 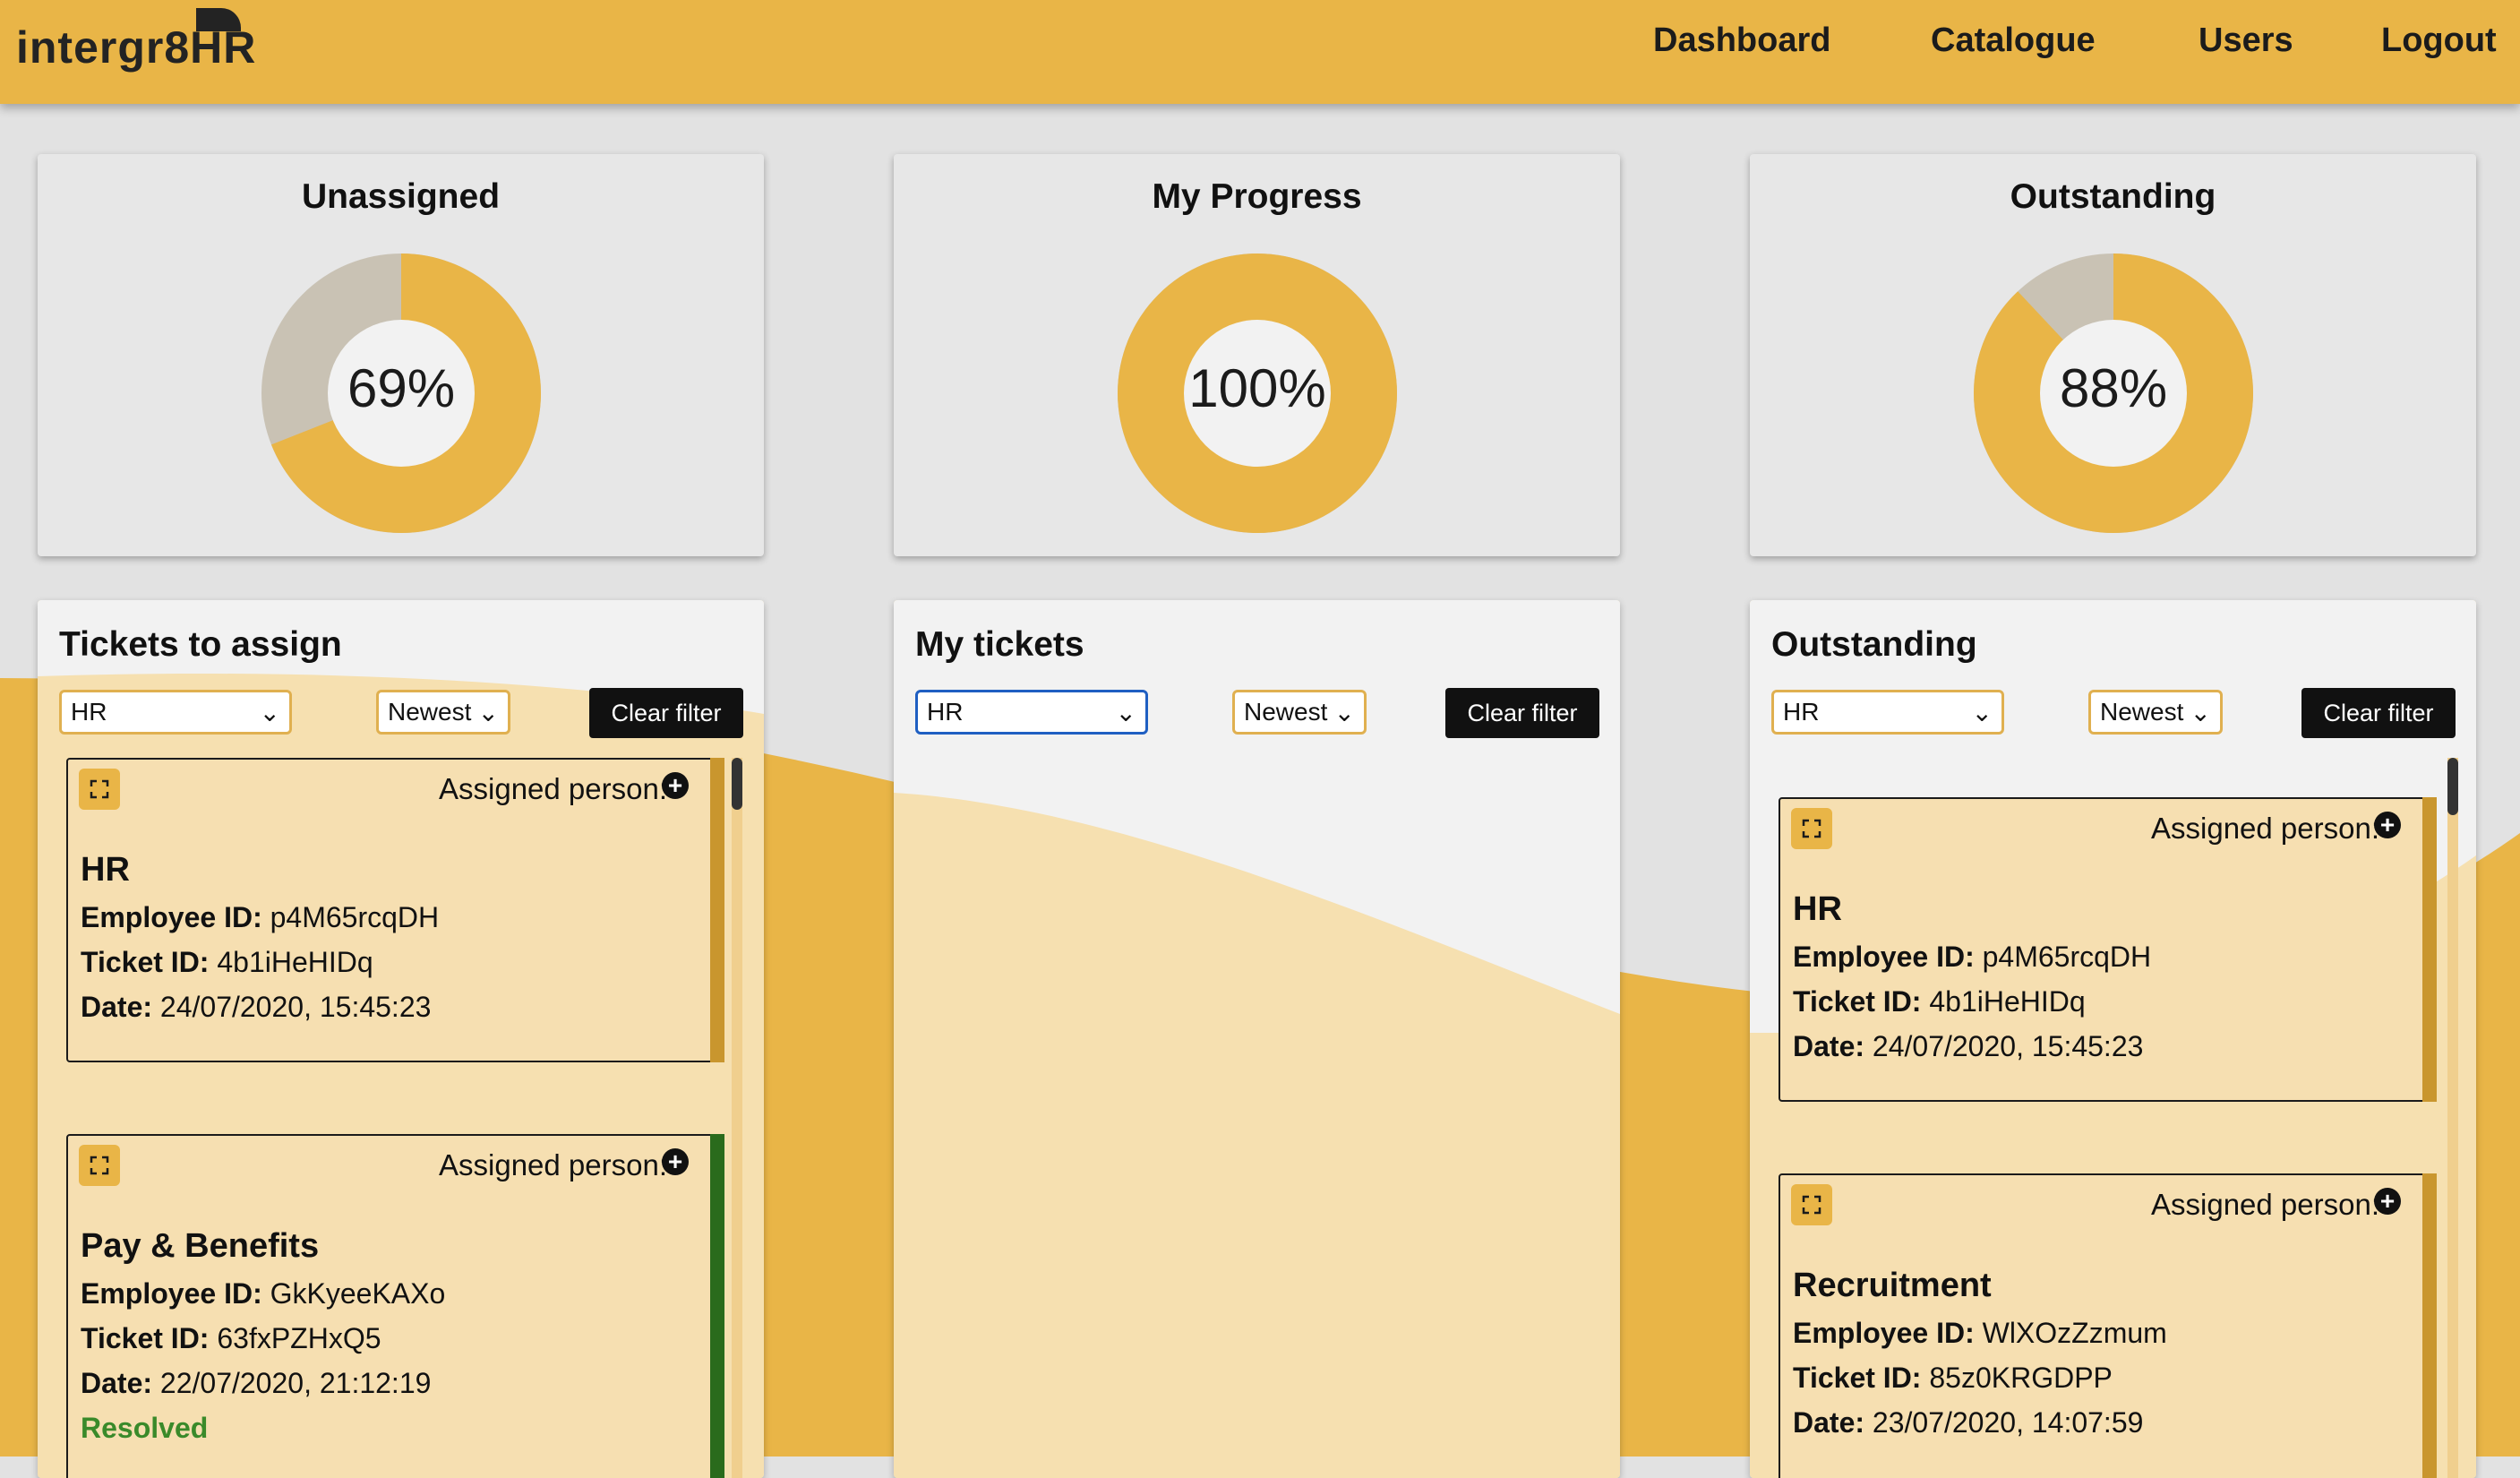 I want to click on ticket-category: Recruitment, so click(x=1892, y=1285).